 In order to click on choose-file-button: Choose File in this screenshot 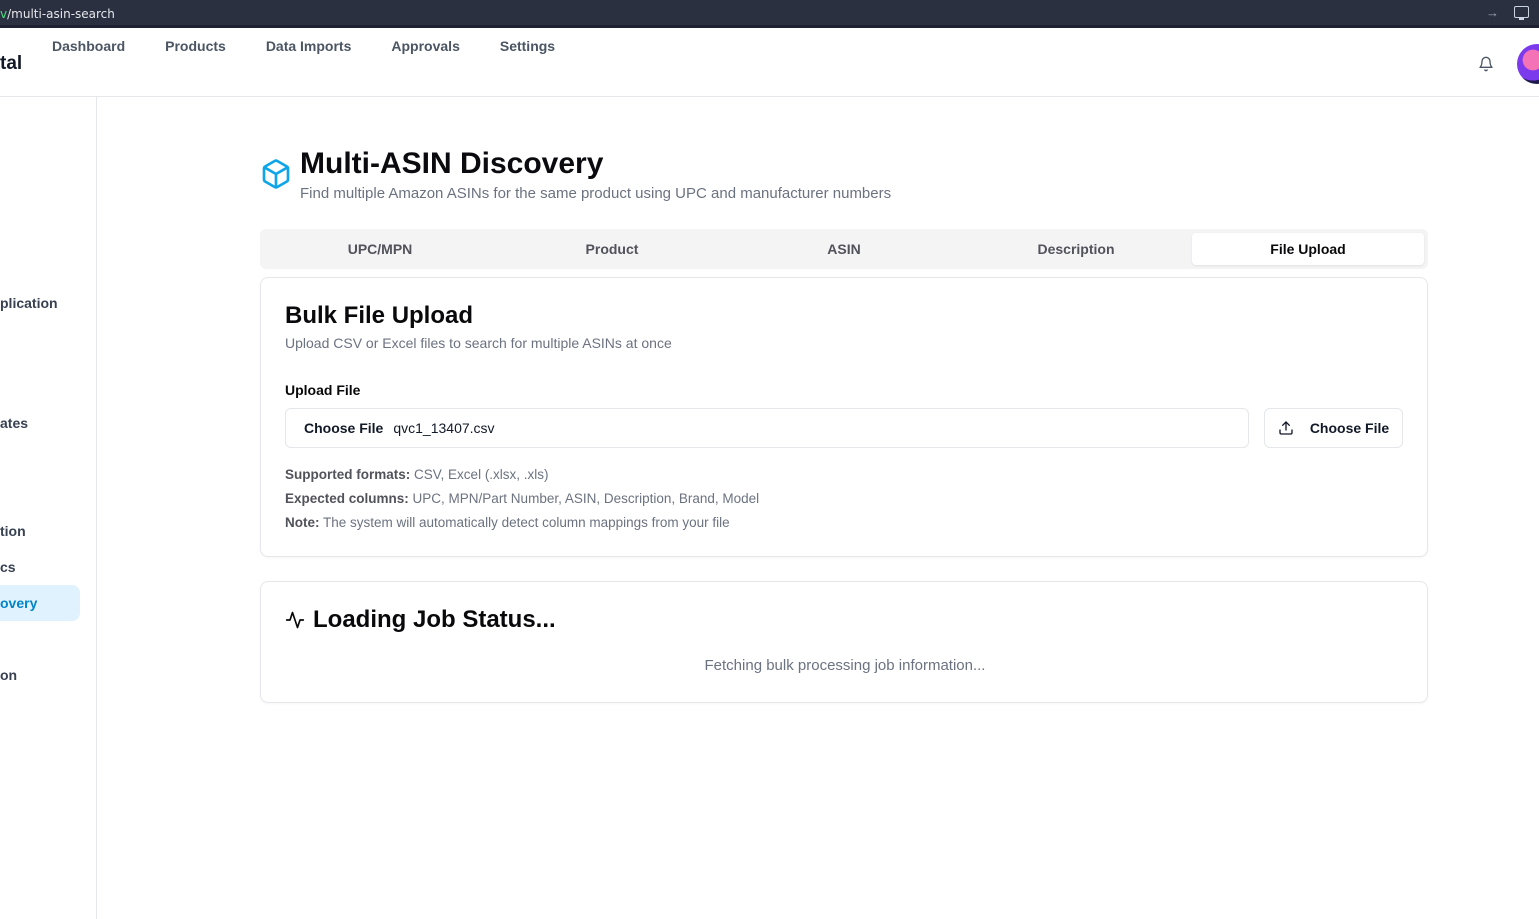, I will do `click(1333, 428)`.